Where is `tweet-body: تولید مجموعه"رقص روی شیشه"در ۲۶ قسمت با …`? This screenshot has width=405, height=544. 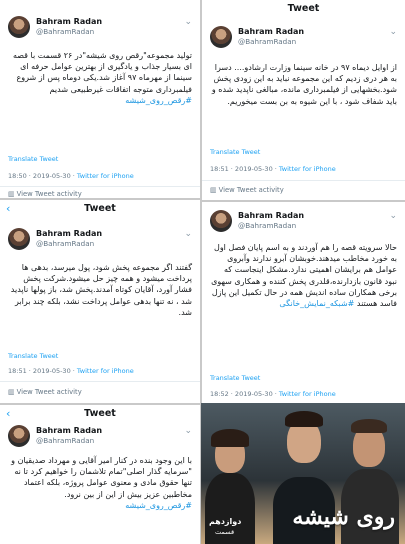
tweet-body: تولید مجموعه"رقص روی شیشه"در ۲۶ قسمت با … is located at coordinates (102, 72).